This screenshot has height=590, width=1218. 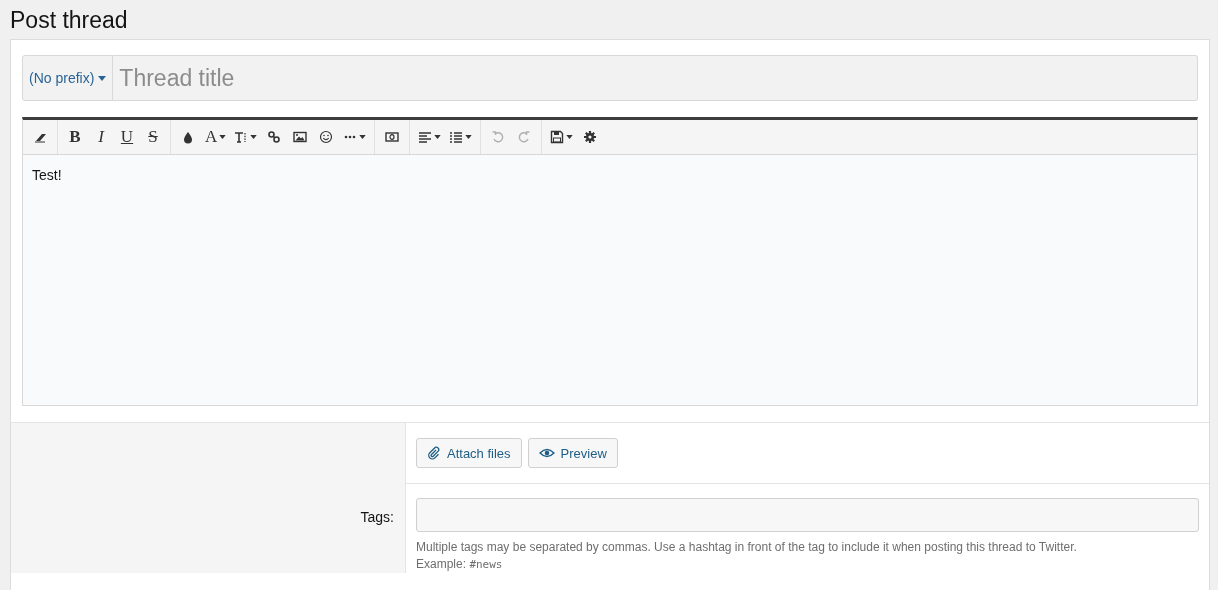 I want to click on toolbar-button: U, so click(x=127, y=137).